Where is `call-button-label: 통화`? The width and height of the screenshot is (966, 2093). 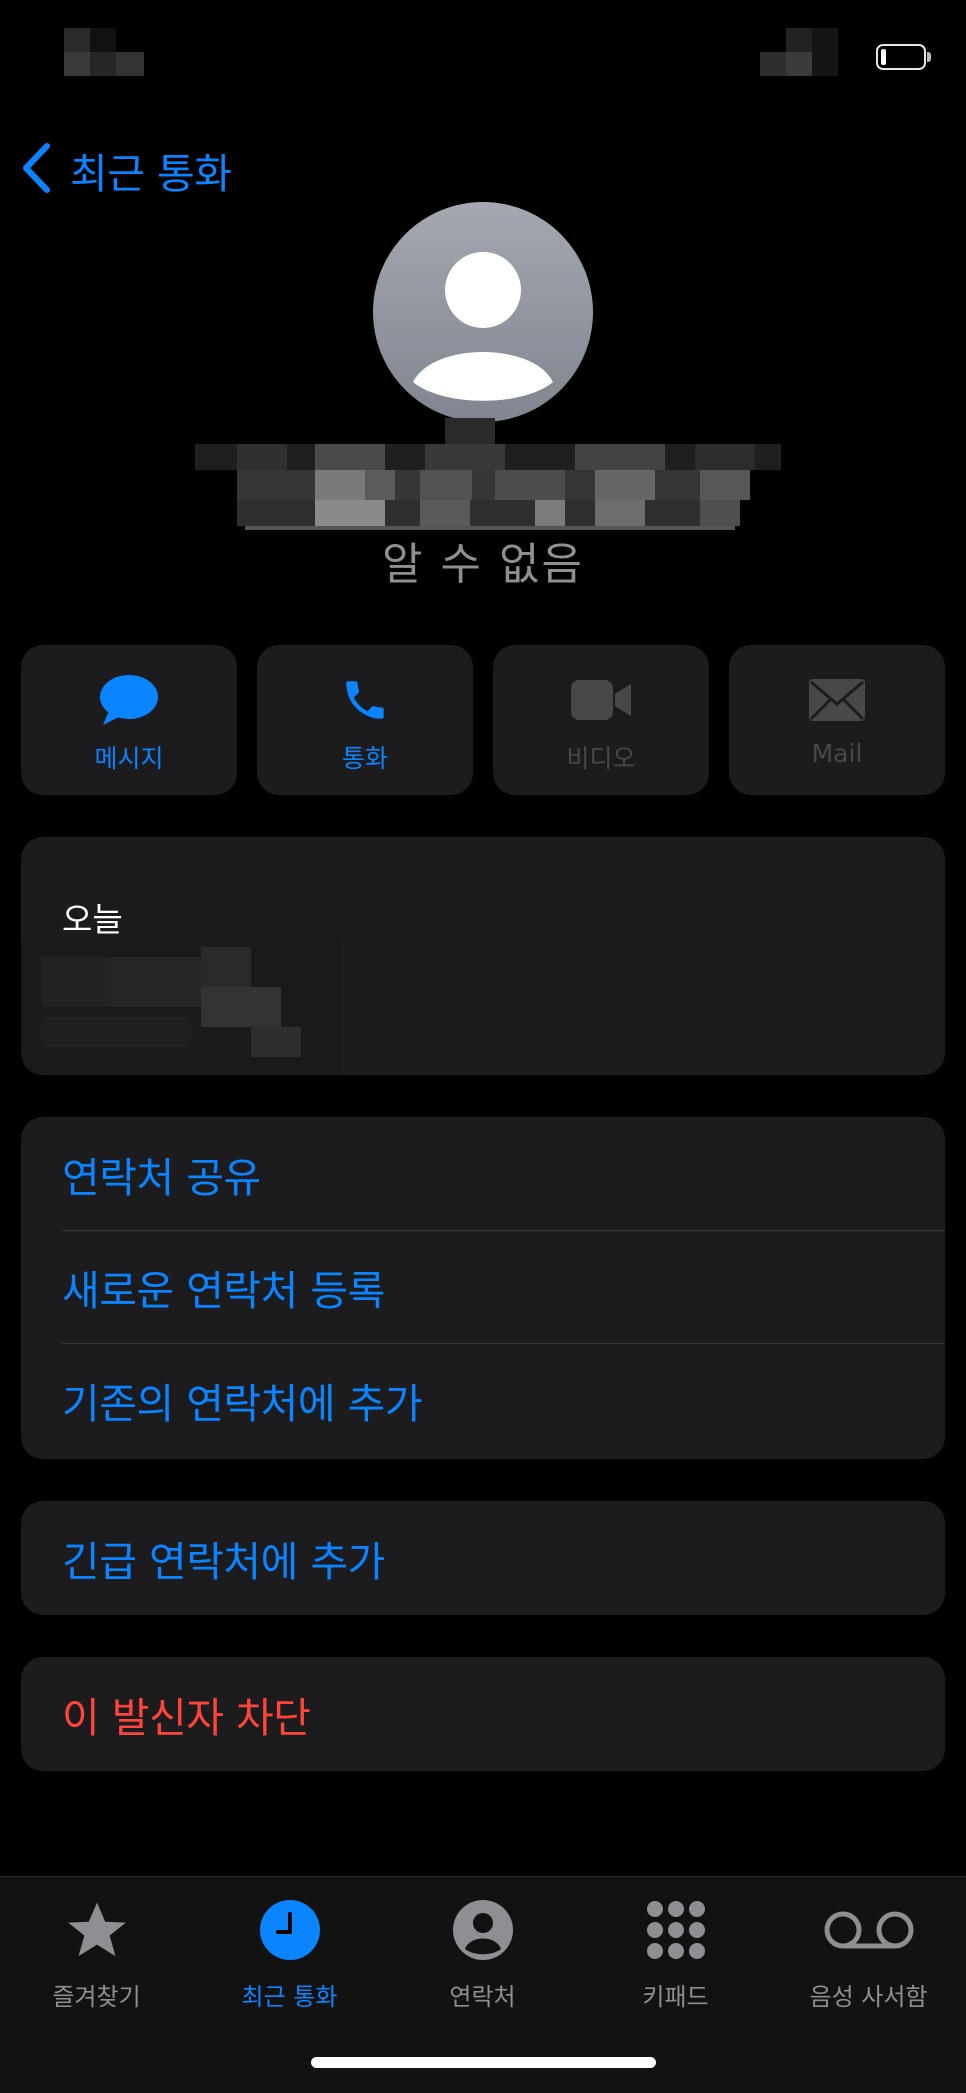 call-button-label: 통화 is located at coordinates (364, 758).